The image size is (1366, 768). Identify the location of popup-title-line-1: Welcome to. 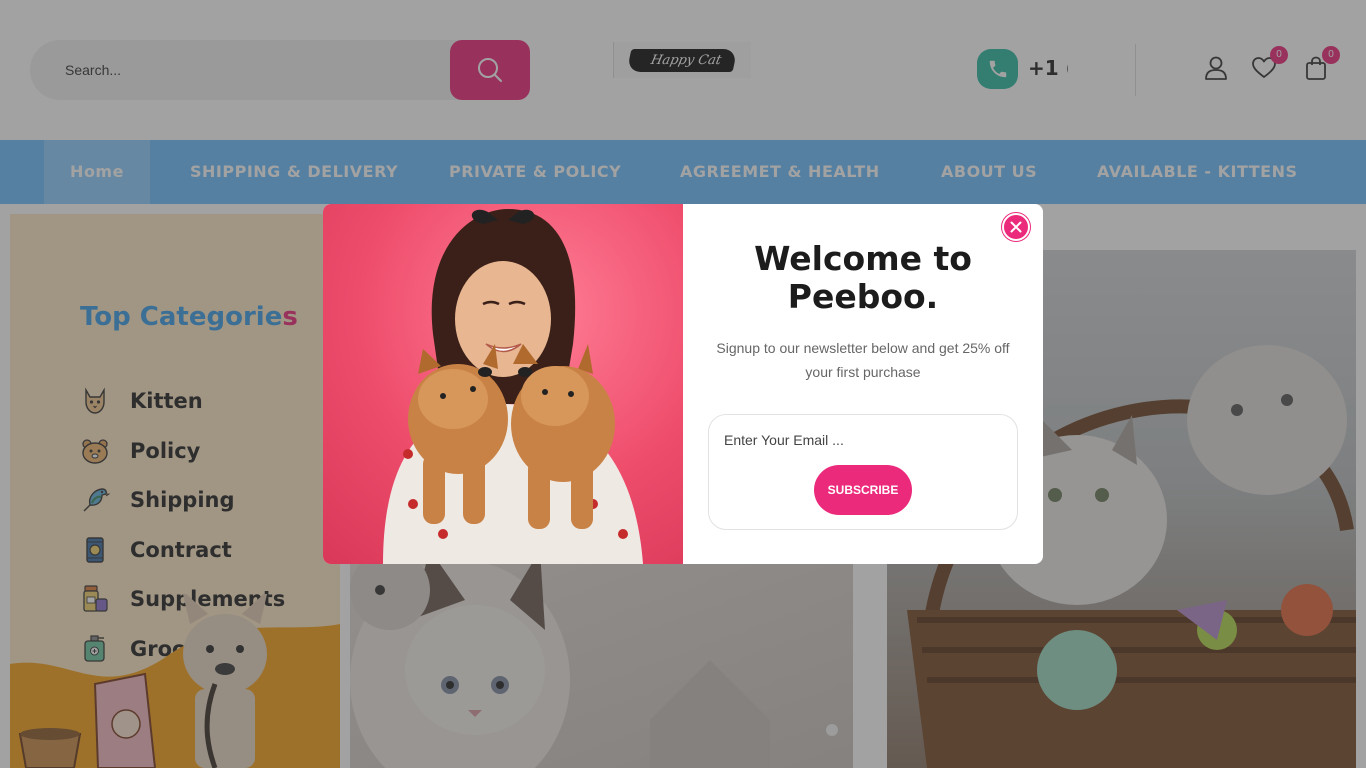
(863, 258).